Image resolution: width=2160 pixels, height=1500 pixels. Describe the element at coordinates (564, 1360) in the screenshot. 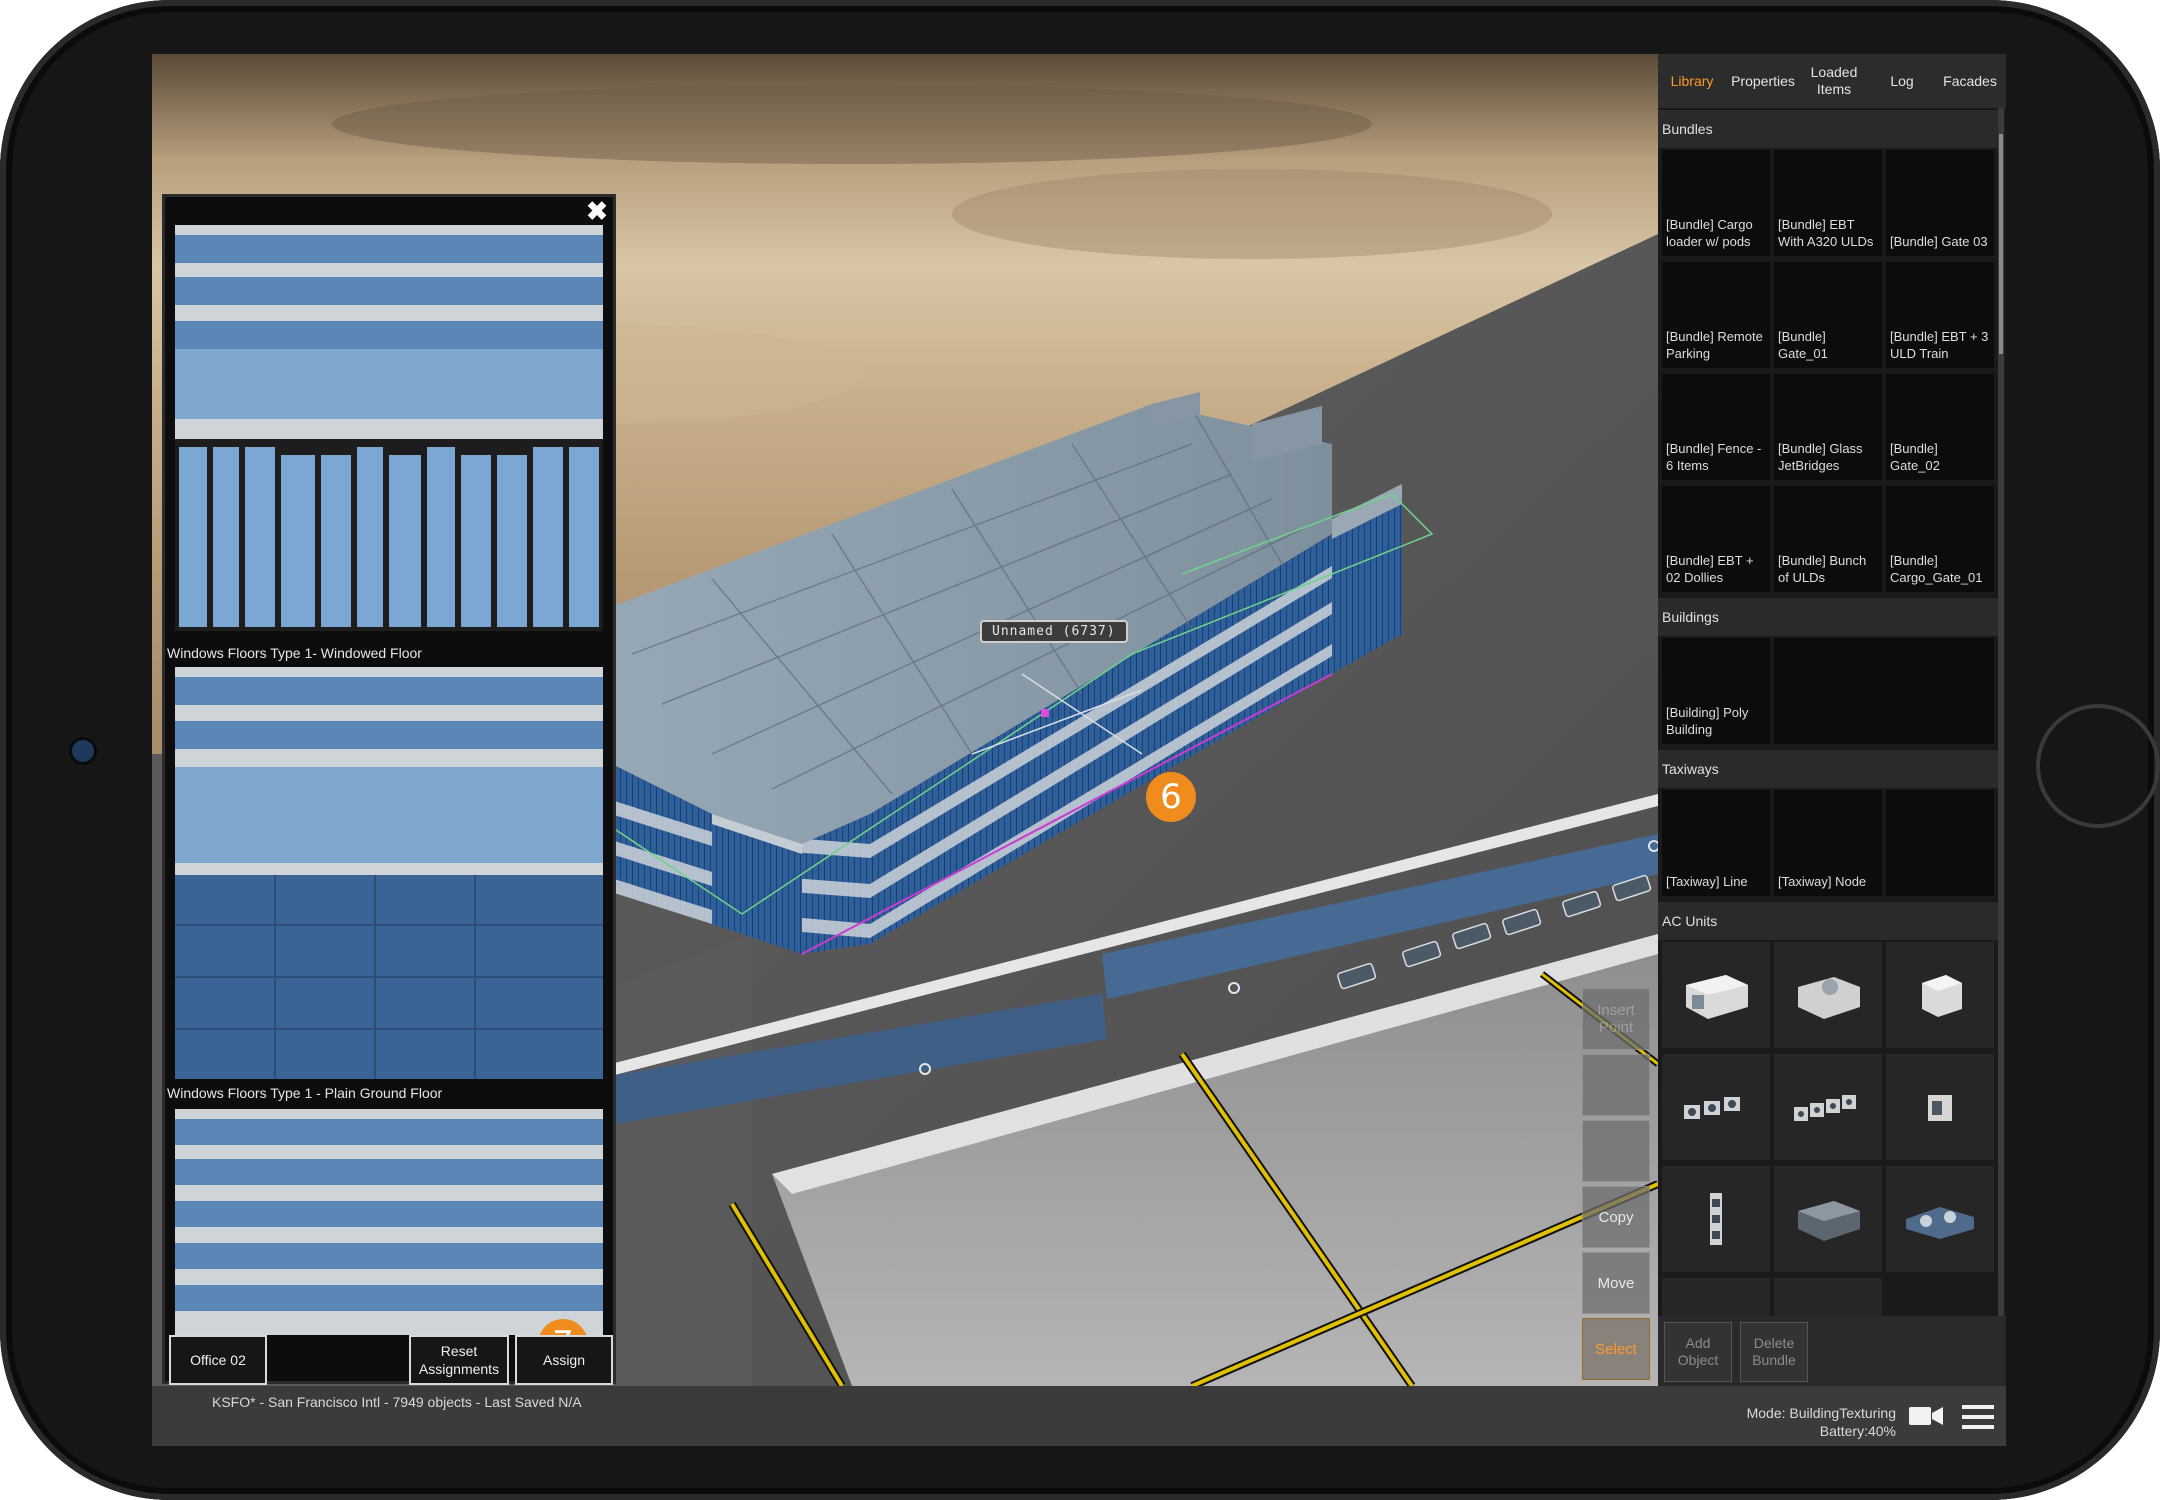

I see `assign-button: Assign` at that location.